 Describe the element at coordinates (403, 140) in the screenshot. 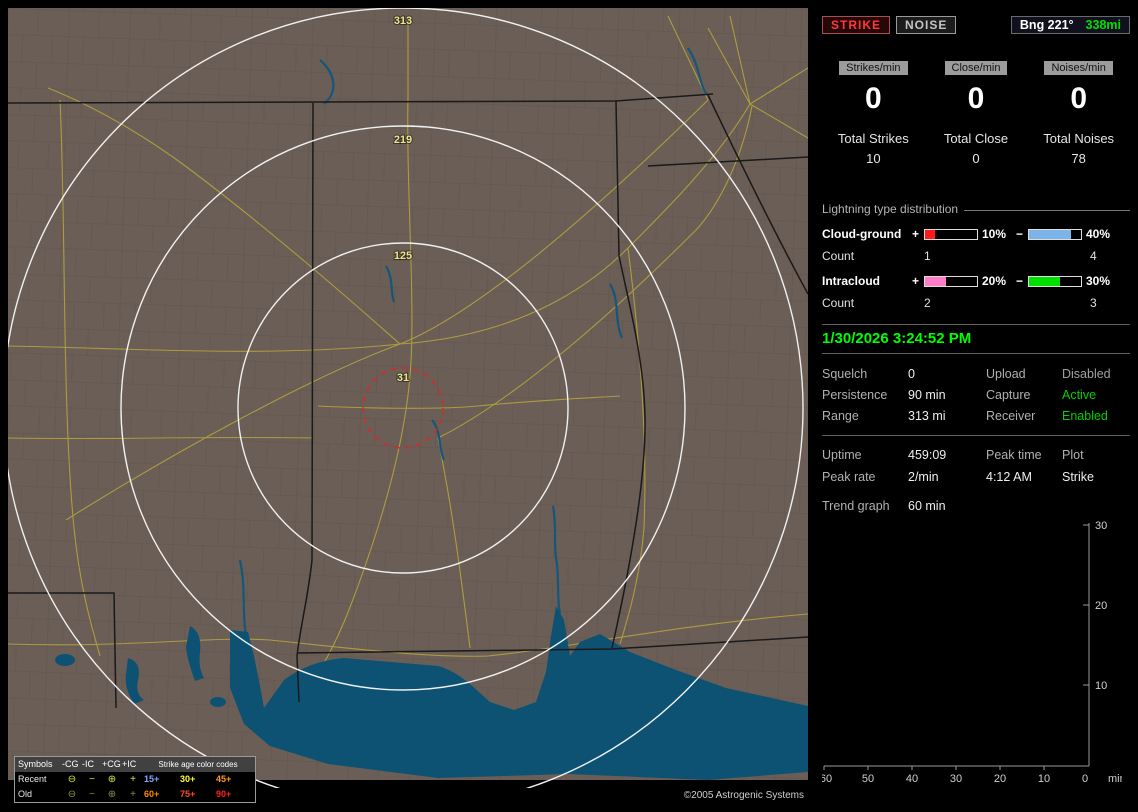

I see `ring-label-219: 219` at that location.